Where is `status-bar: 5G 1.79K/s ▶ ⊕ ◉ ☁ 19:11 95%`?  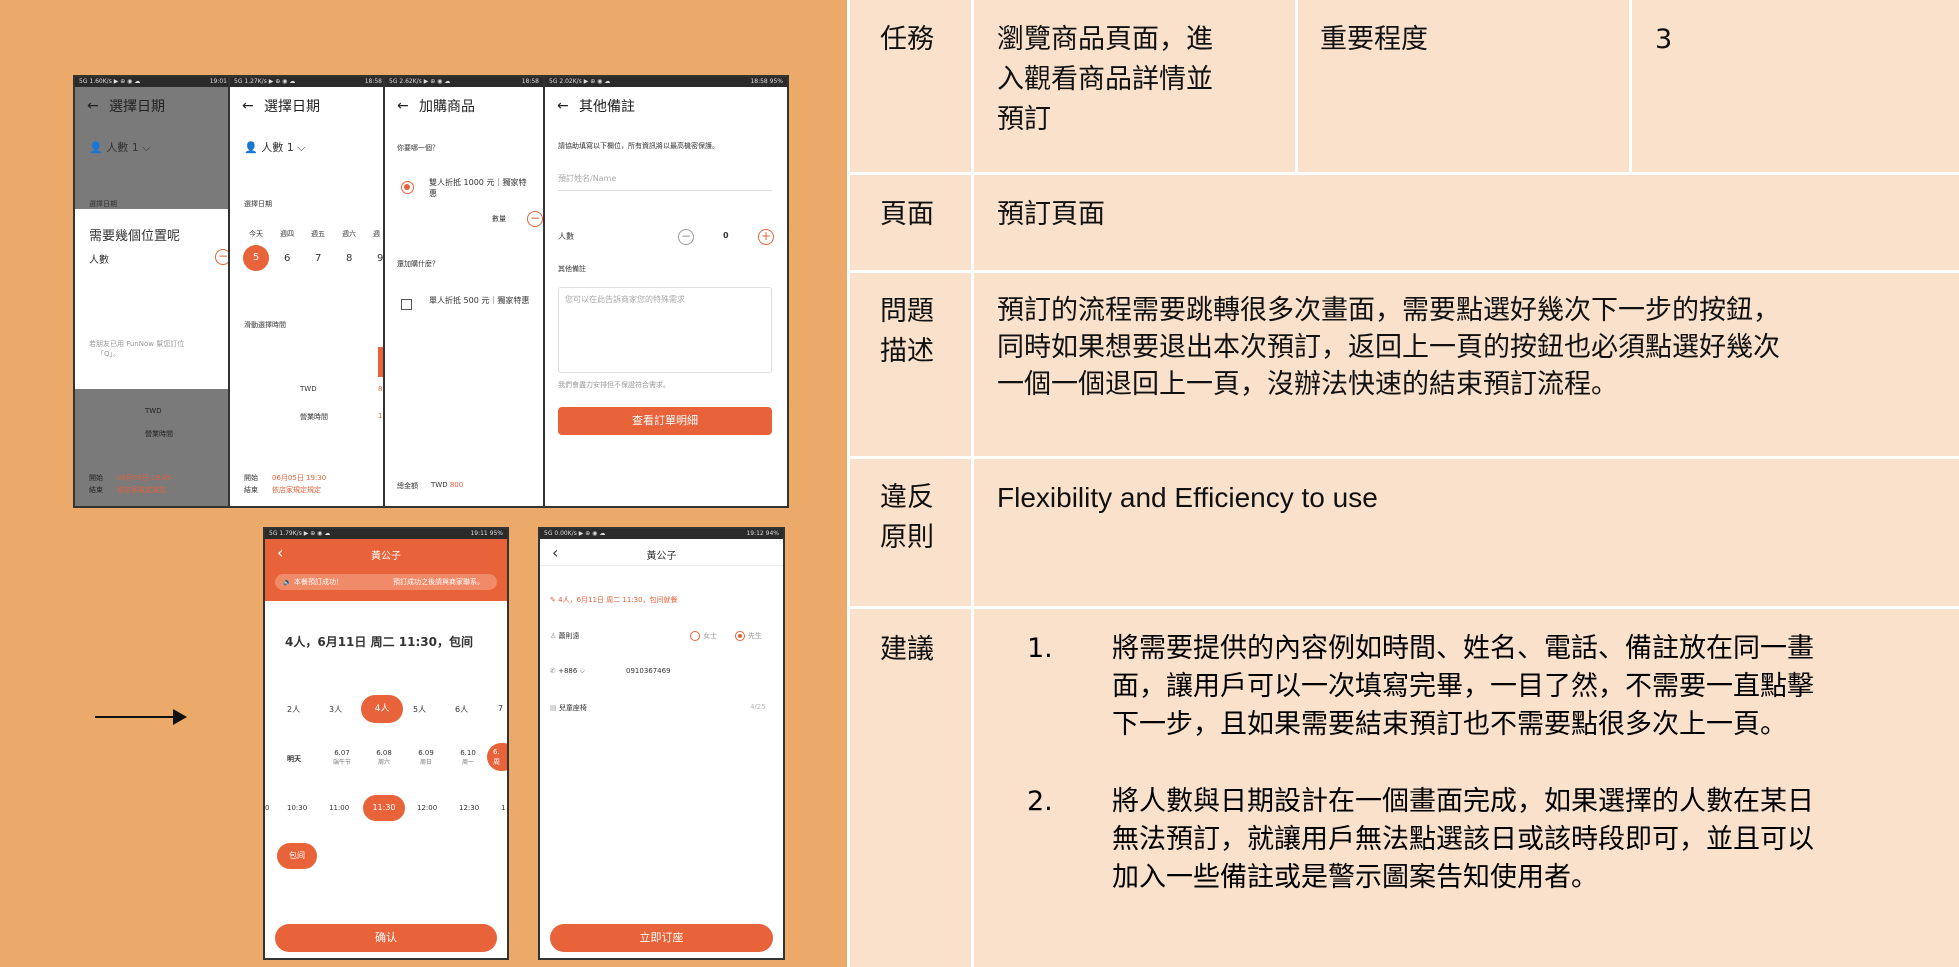 status-bar: 5G 1.79K/s ▶ ⊕ ◉ ☁ 19:11 95% is located at coordinates (386, 534).